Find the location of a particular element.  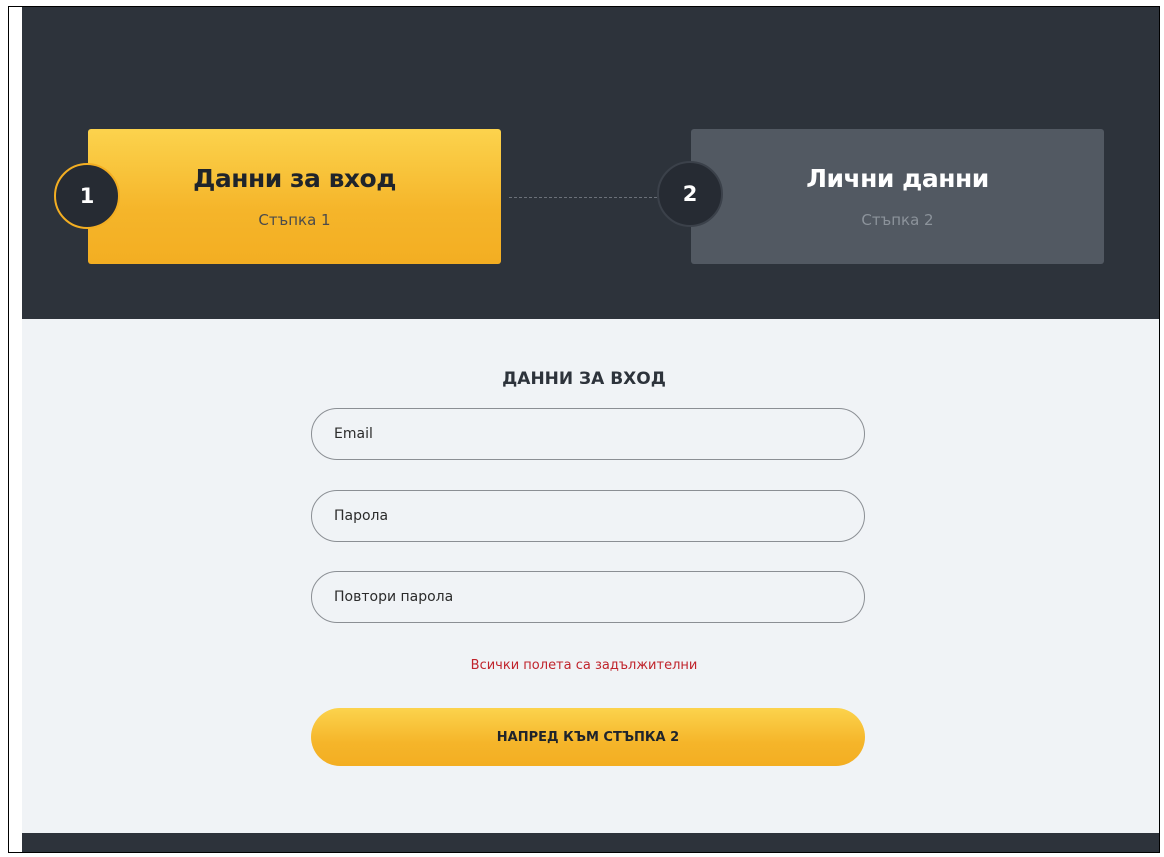

next-step-button: НАПРЕД КЪМ СТЪПКА 2 is located at coordinates (588, 737).